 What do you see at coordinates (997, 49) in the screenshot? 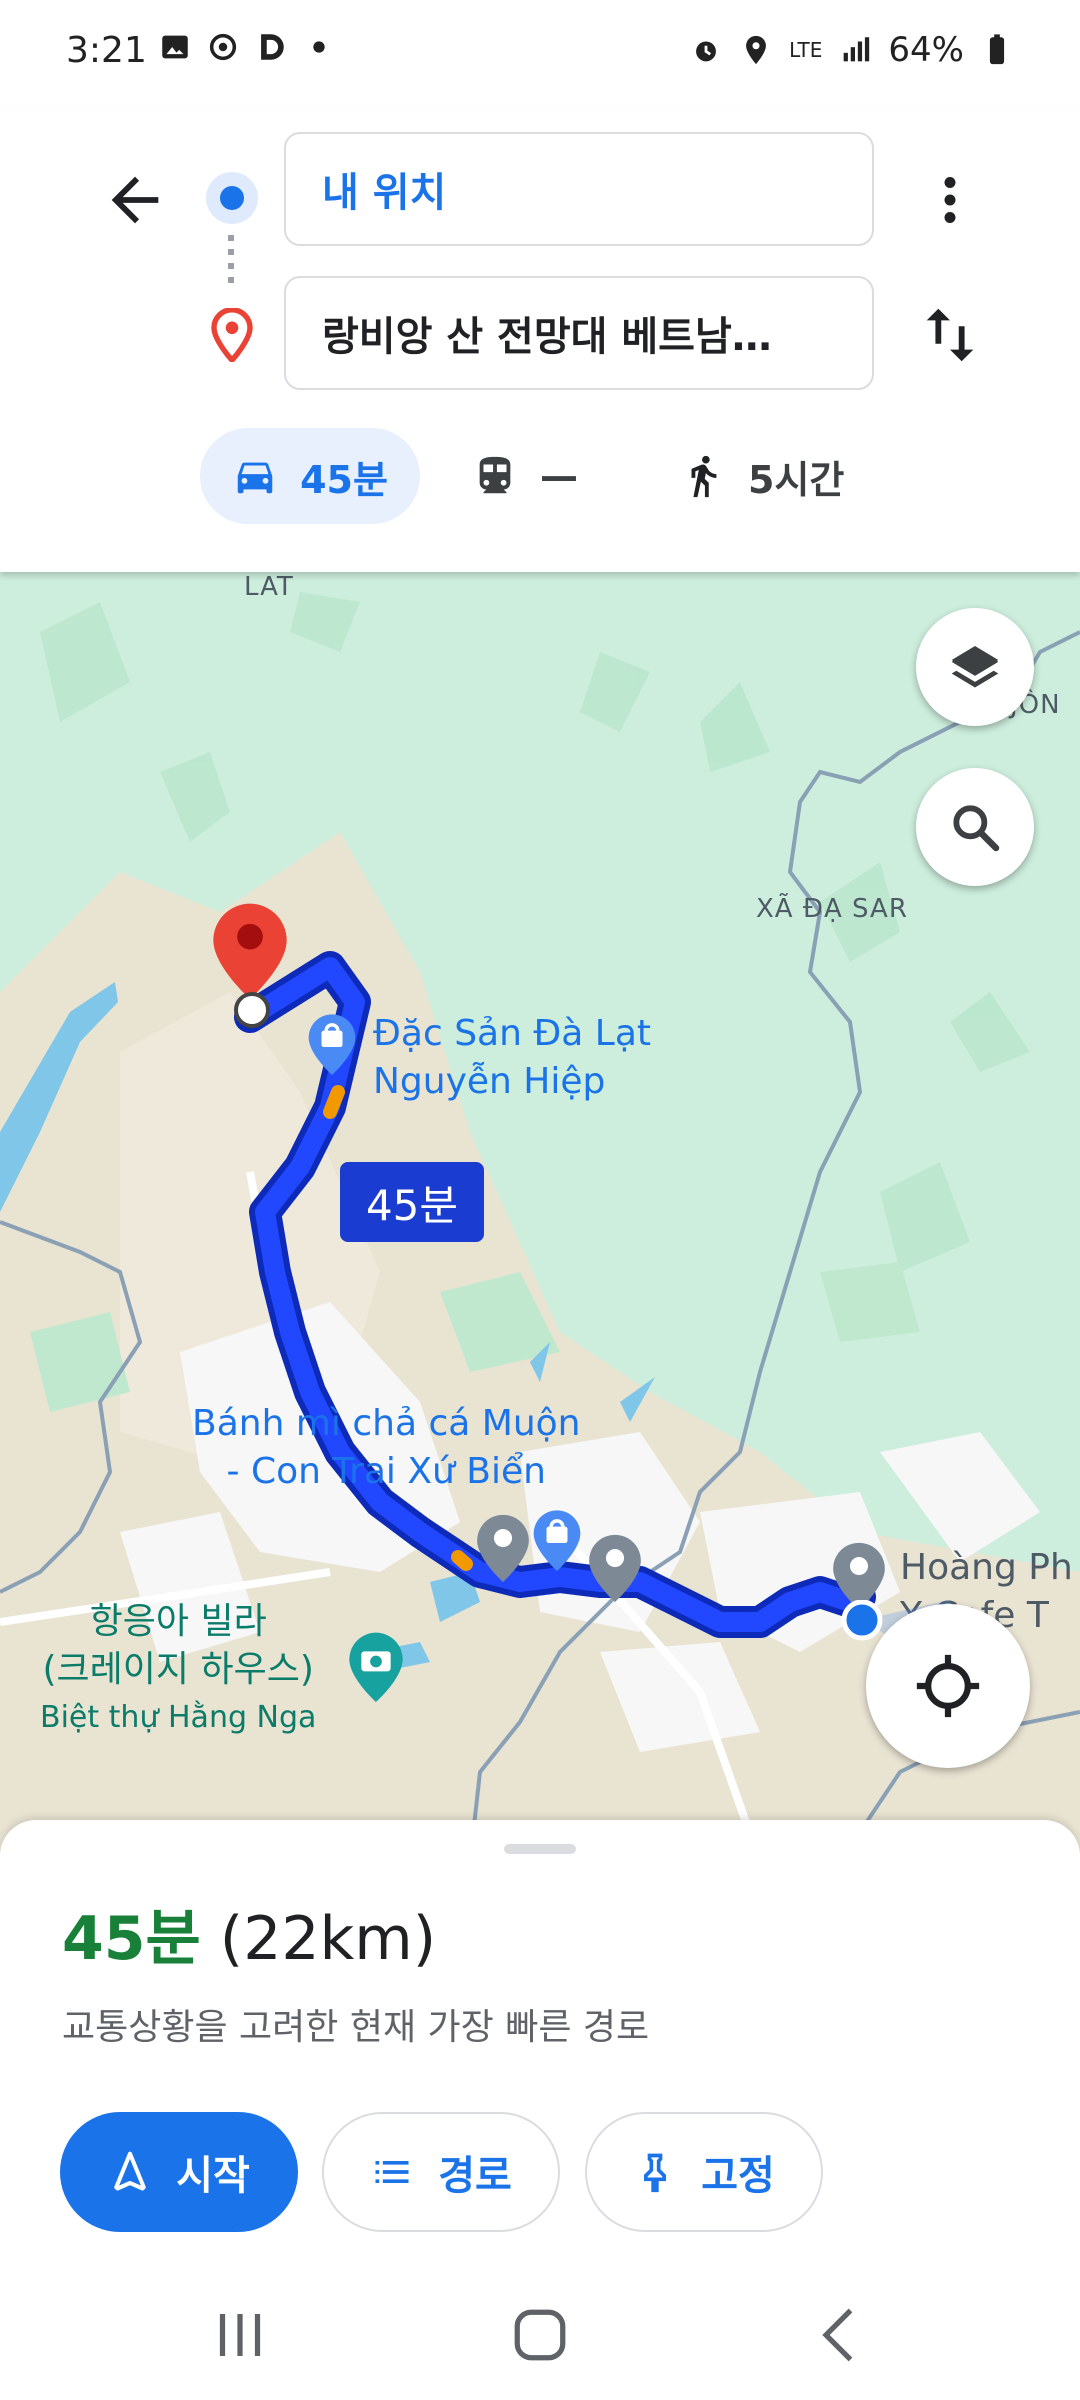
I see `battery-icon` at bounding box center [997, 49].